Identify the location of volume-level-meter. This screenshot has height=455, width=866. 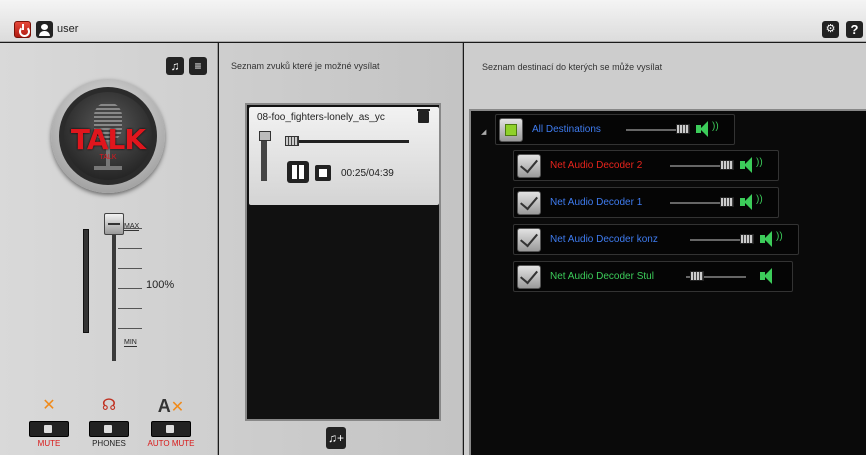
(86, 281).